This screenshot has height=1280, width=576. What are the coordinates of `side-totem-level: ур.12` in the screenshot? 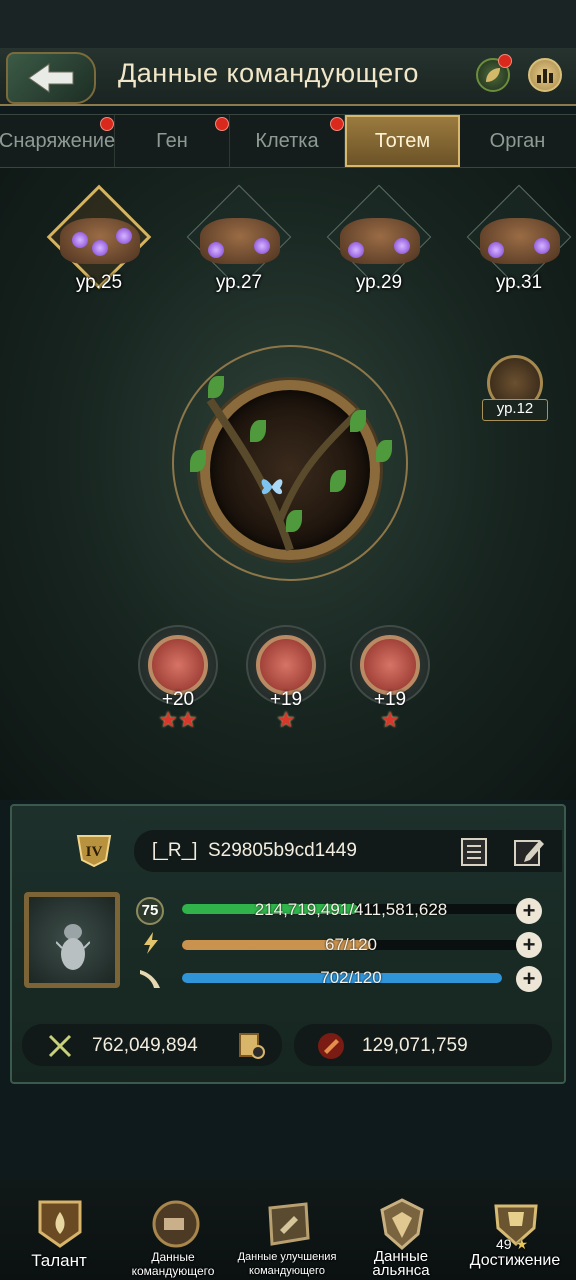 It's located at (515, 410).